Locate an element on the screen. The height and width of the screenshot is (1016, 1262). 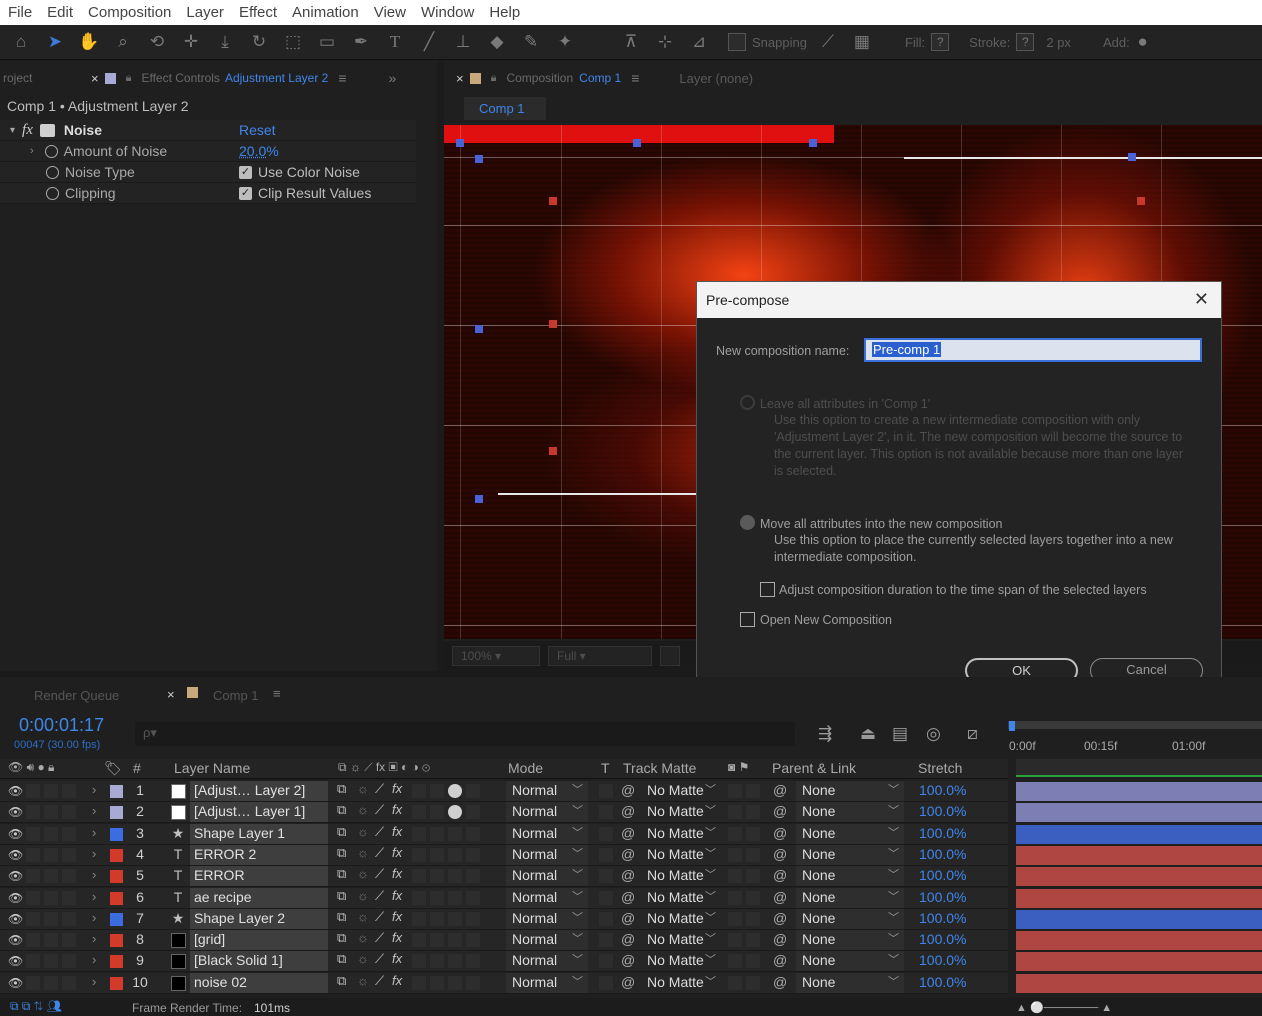
close-tab-icon: × is located at coordinates (171, 694).